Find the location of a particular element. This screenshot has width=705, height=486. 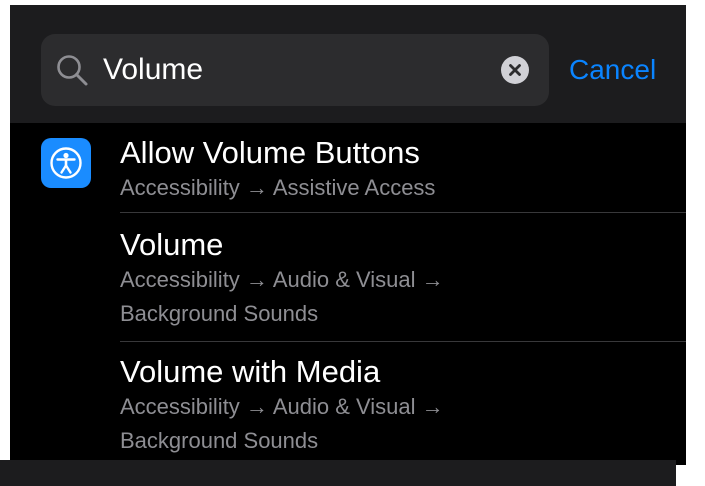

result-title: Allow Volume Buttons is located at coordinates (270, 152).